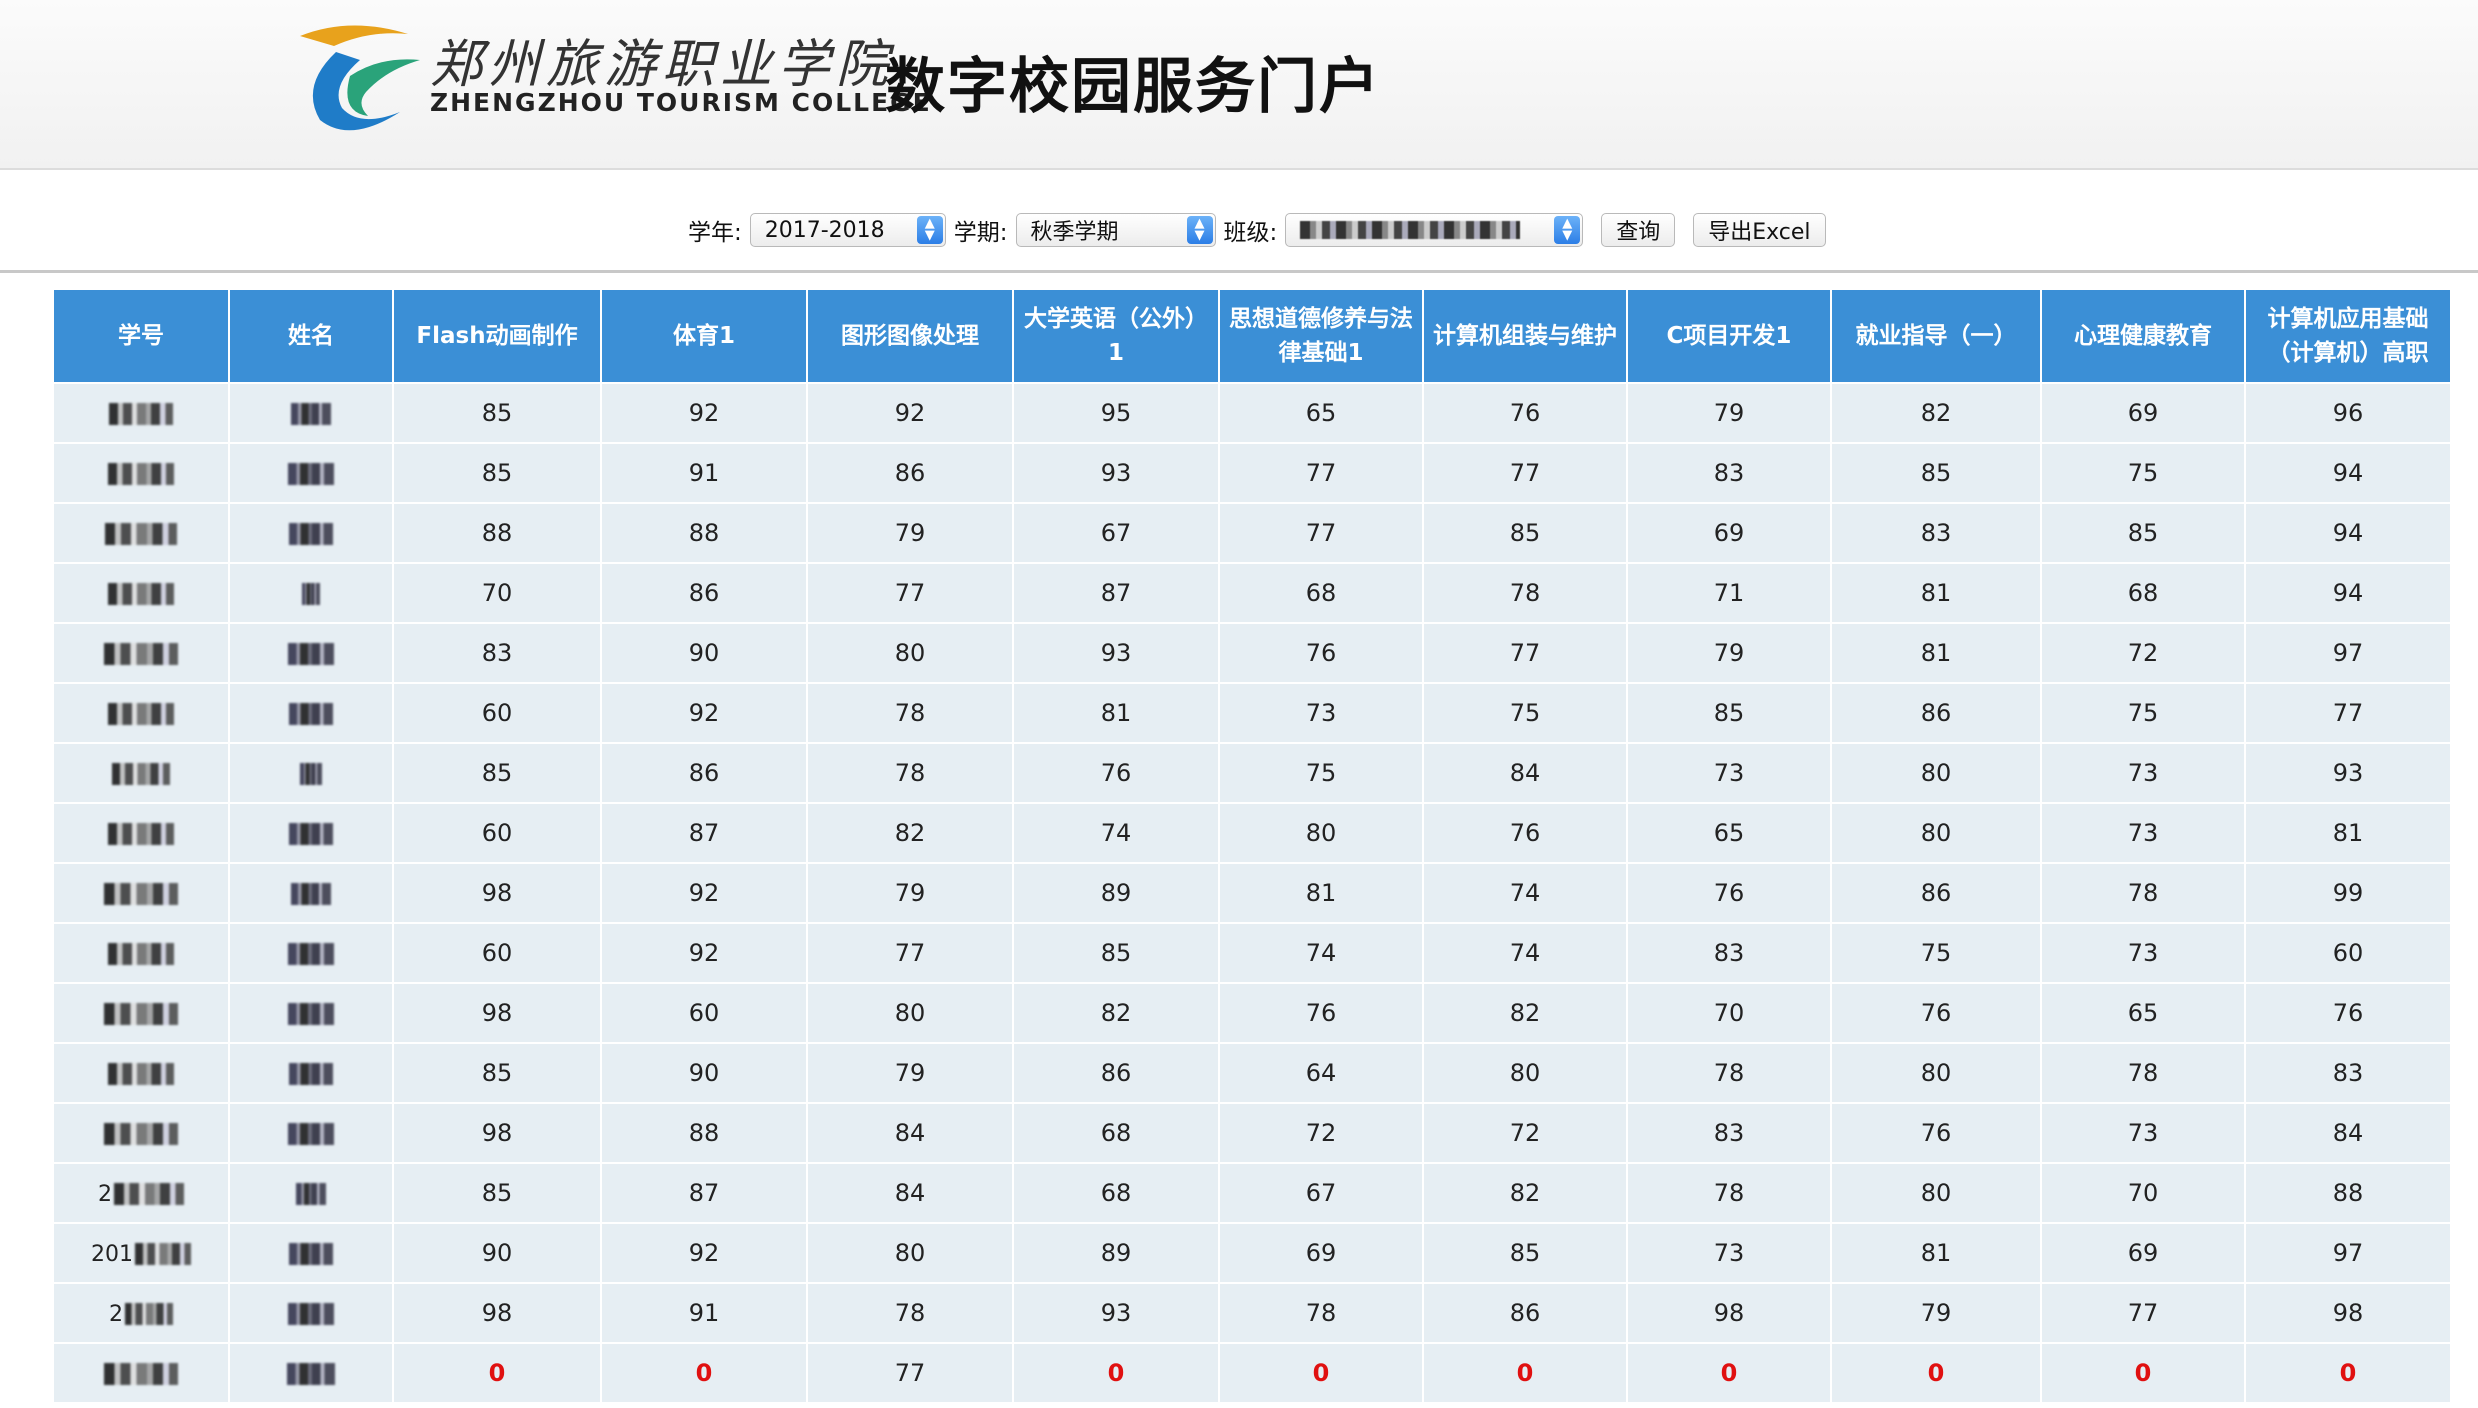 This screenshot has height=1408, width=2478. Describe the element at coordinates (1115, 230) in the screenshot. I see `term-select: 秋季学期 ▲ ▼` at that location.